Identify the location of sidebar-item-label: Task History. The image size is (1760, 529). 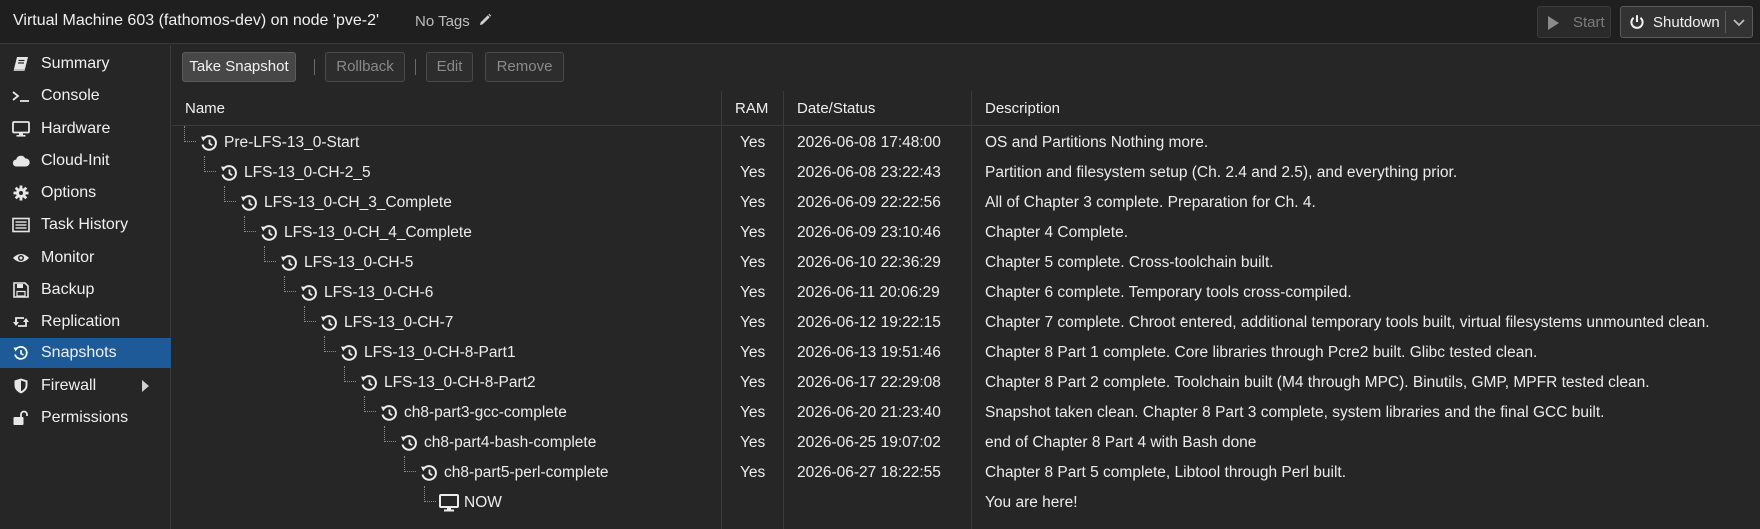
(85, 224).